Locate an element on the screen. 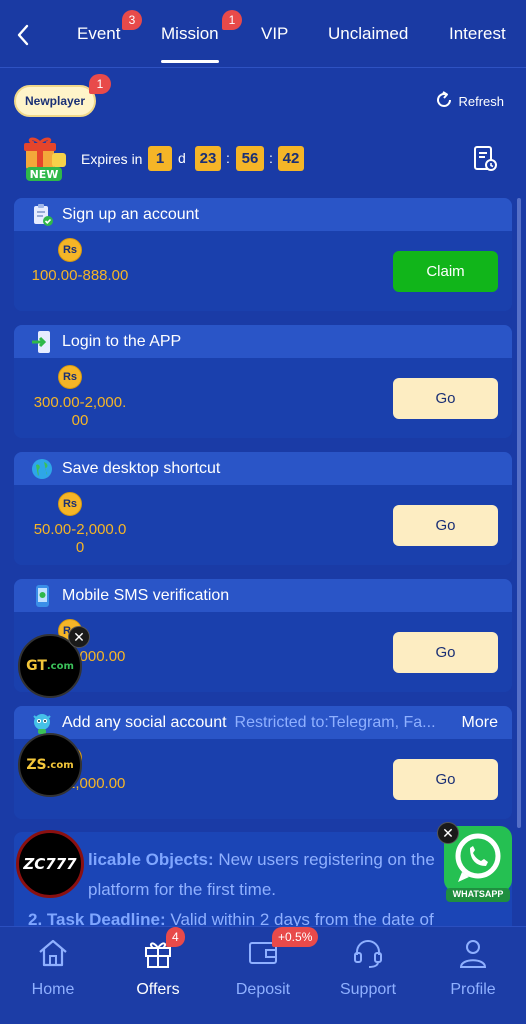 This screenshot has height=1024, width=526. tab-event-badge: 3 is located at coordinates (132, 20).